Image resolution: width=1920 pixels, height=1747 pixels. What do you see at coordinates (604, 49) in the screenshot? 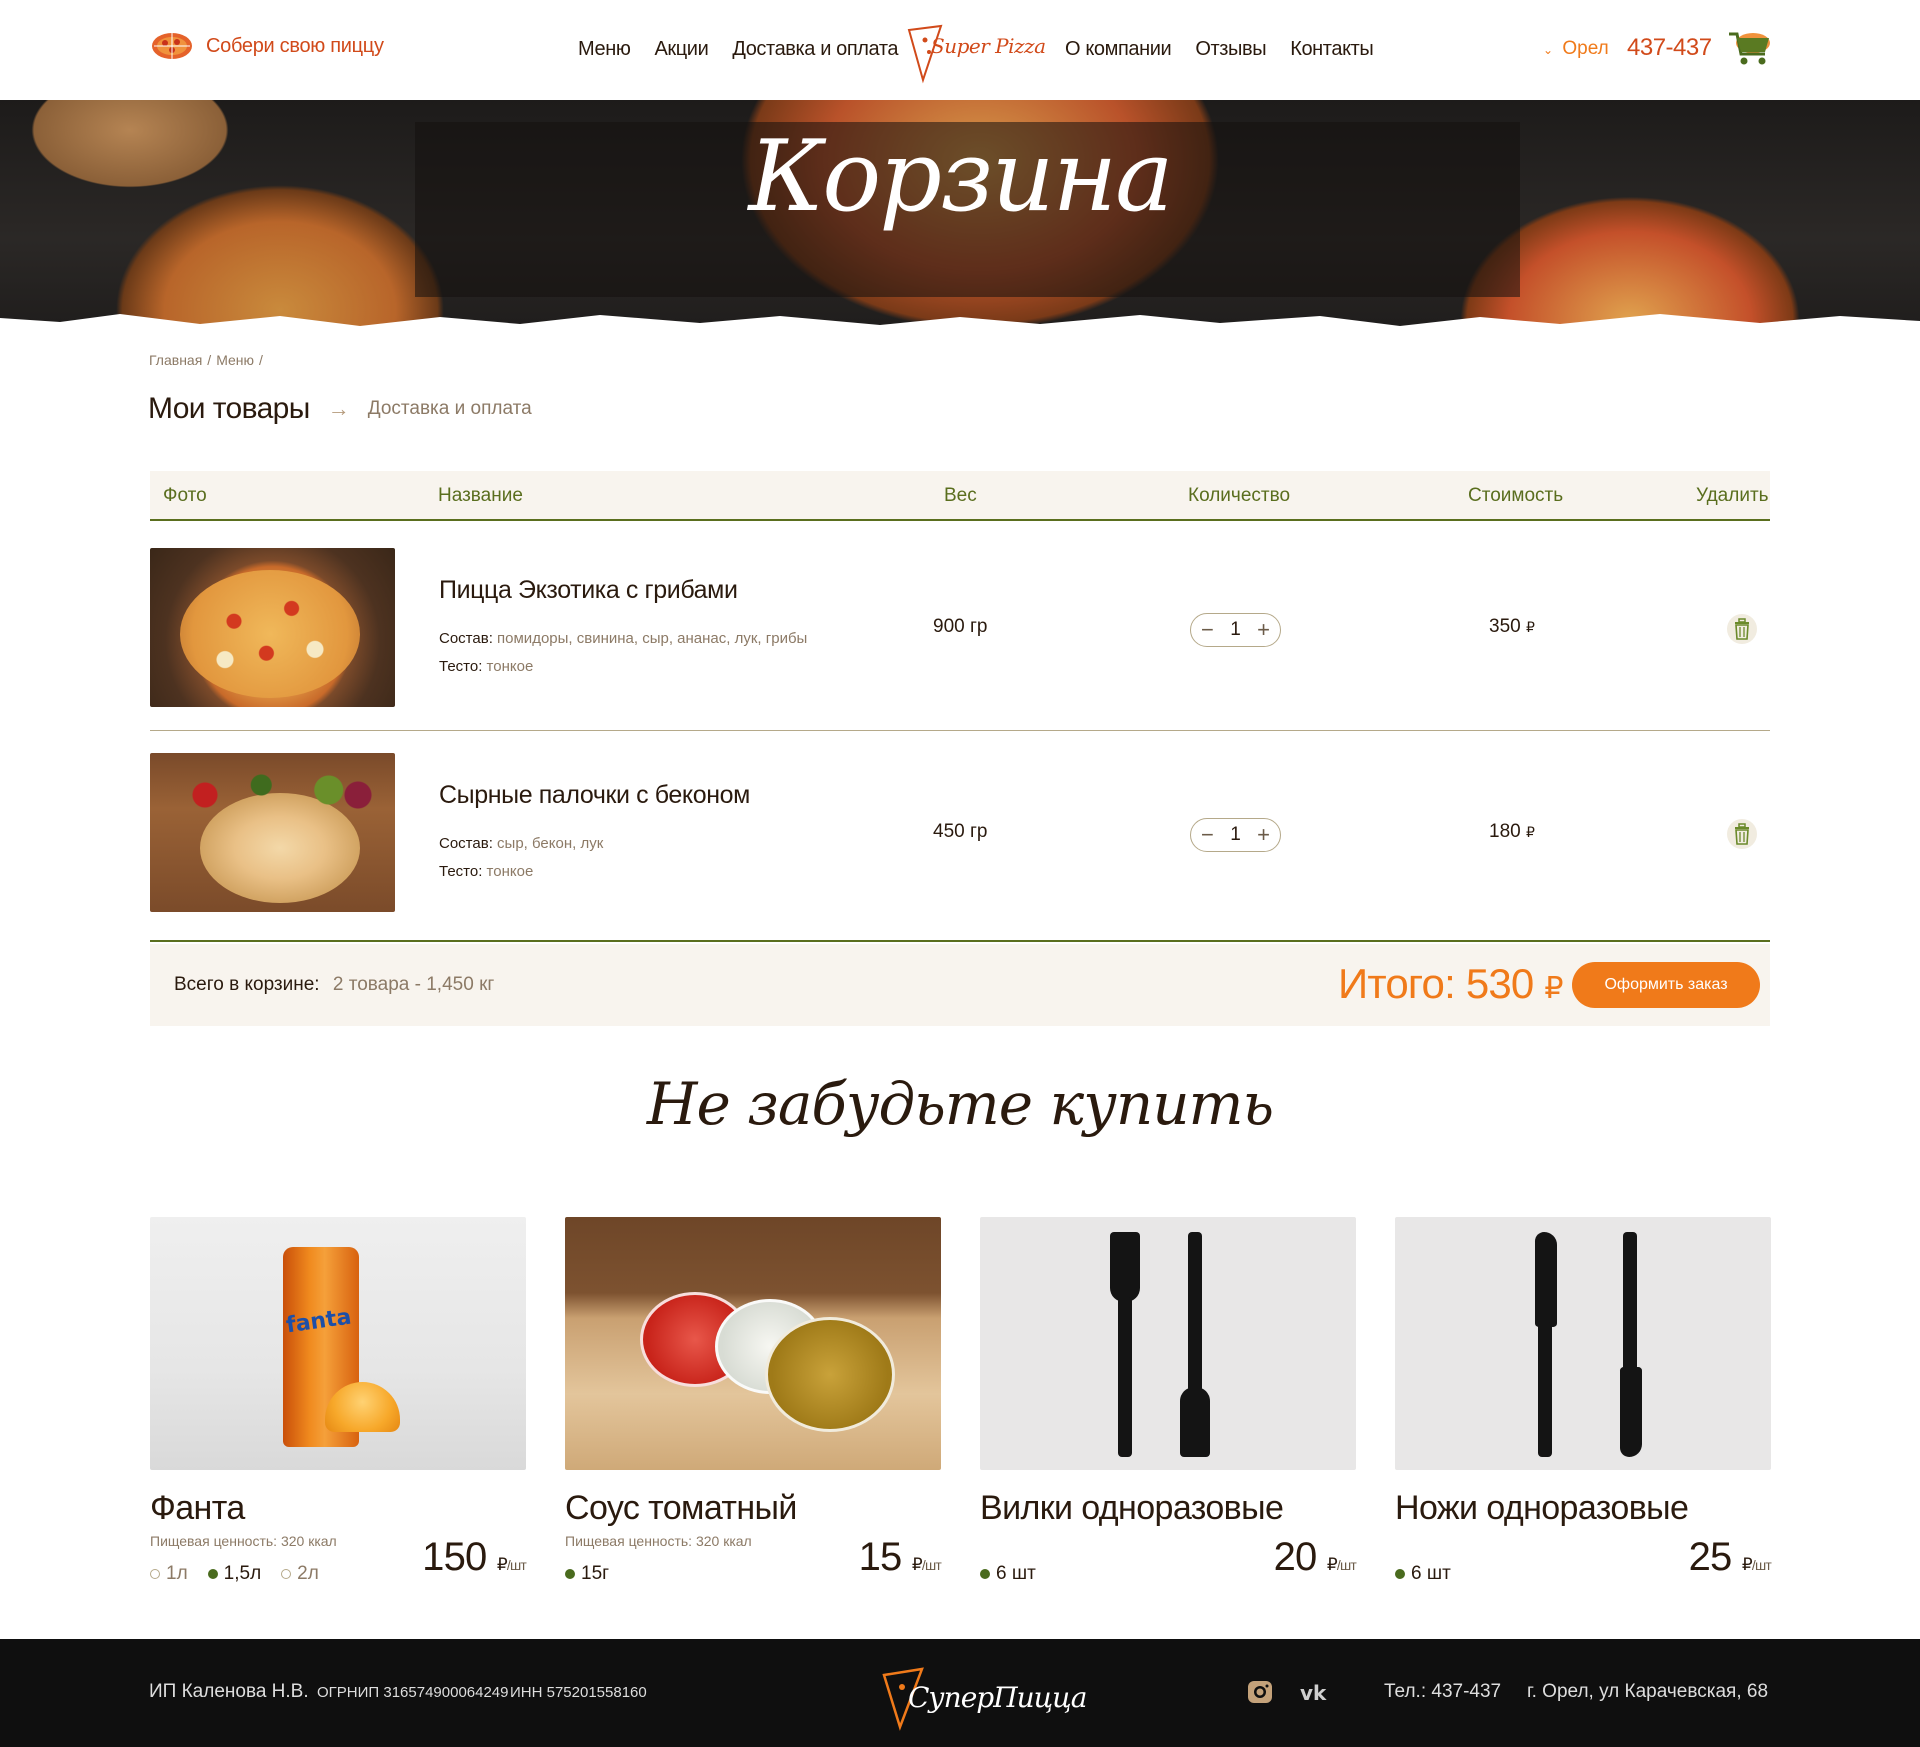
I see `nav-menu: Меню` at bounding box center [604, 49].